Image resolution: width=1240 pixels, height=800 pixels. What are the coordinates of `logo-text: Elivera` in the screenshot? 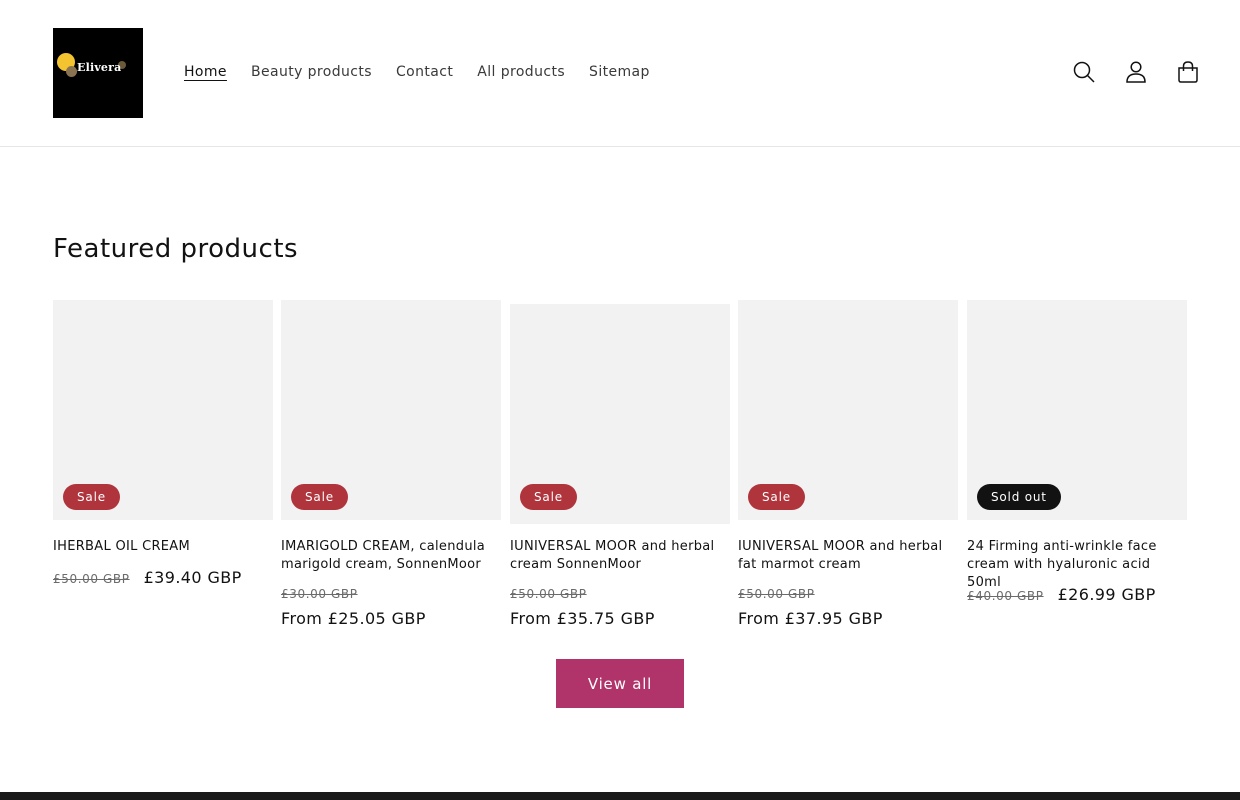 It's located at (99, 67).